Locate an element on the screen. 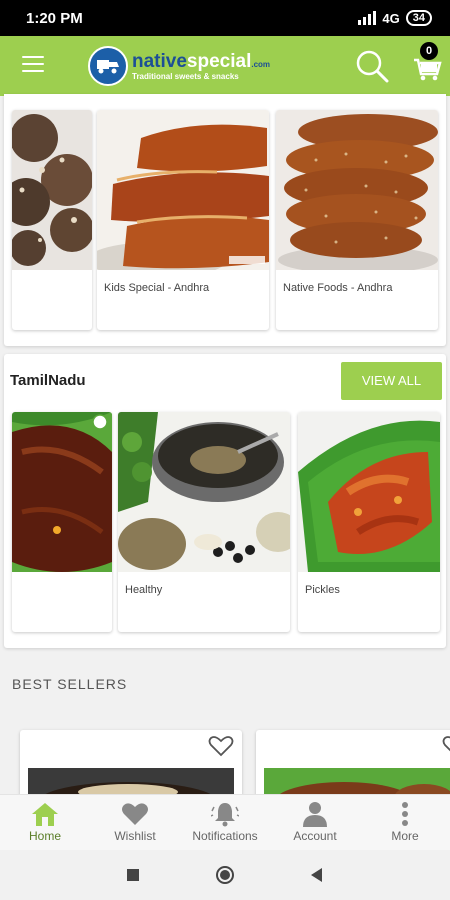 The image size is (450, 900). logo-tagline: Traditional sweets & snacks is located at coordinates (185, 76).